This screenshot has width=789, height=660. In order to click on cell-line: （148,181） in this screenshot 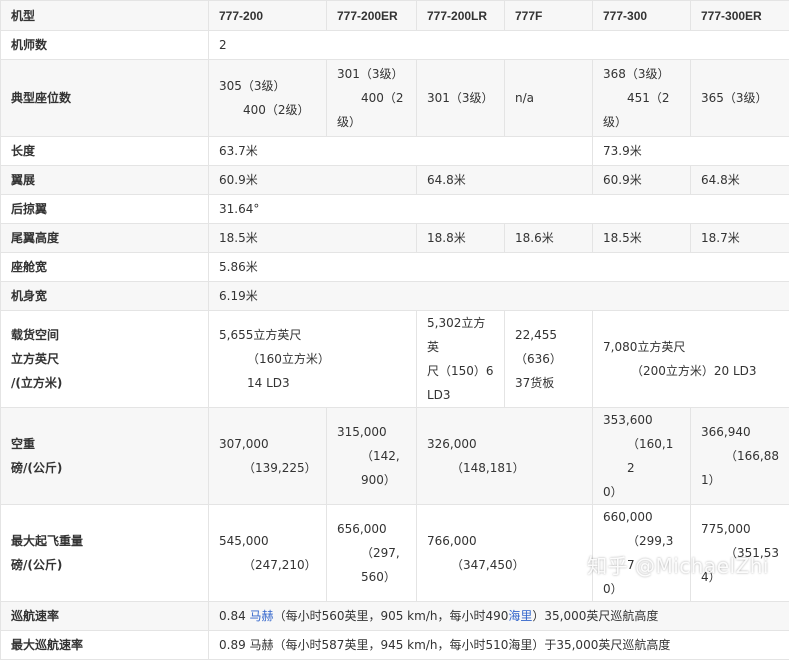, I will do `click(504, 468)`.